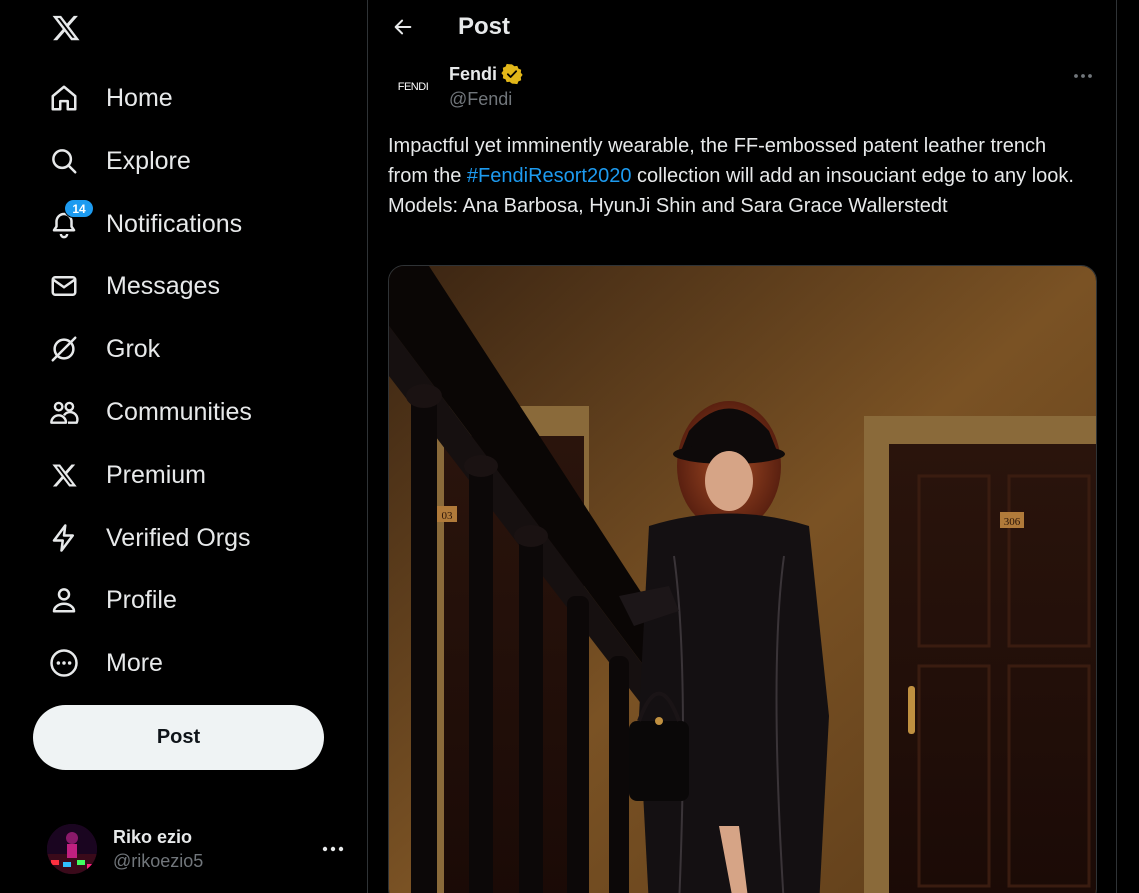 The image size is (1139, 893). Describe the element at coordinates (64, 600) in the screenshot. I see `person-icon` at that location.